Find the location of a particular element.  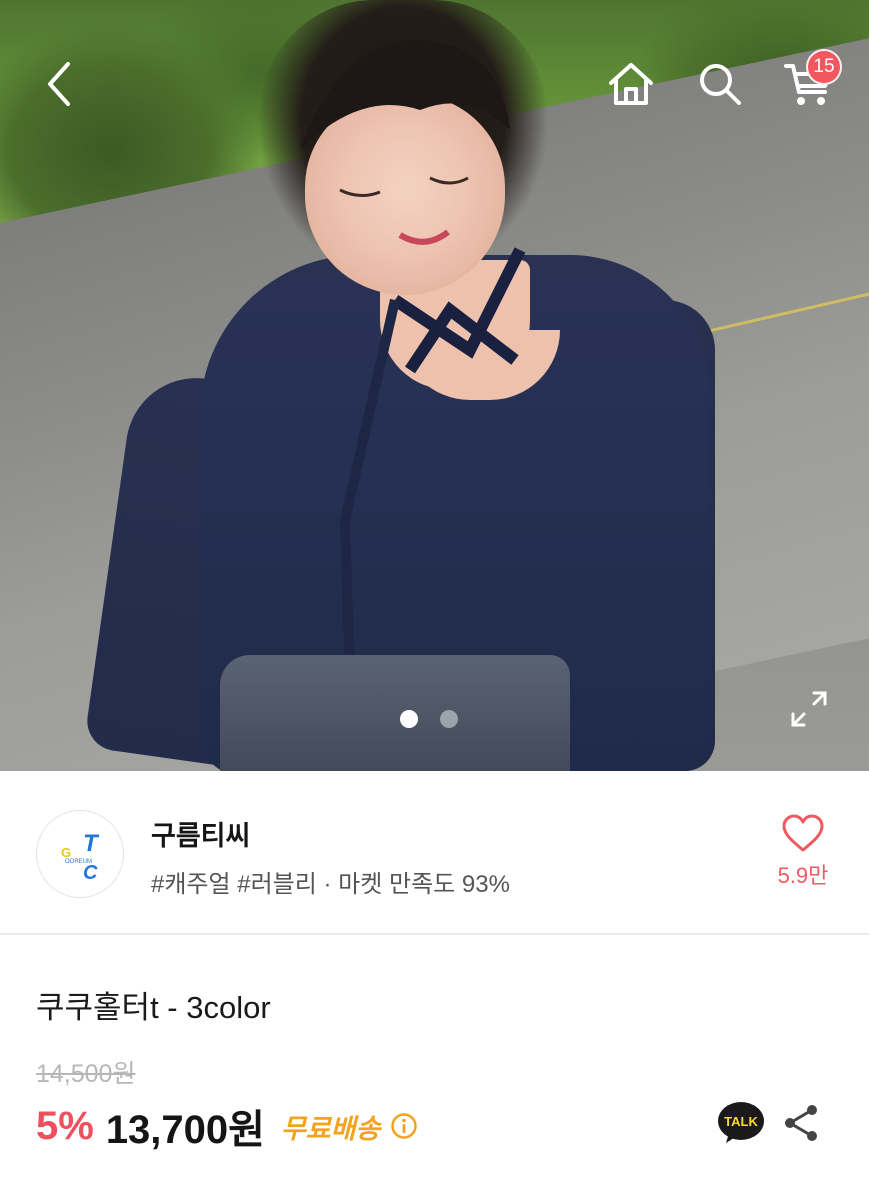

like-button is located at coordinates (803, 835).